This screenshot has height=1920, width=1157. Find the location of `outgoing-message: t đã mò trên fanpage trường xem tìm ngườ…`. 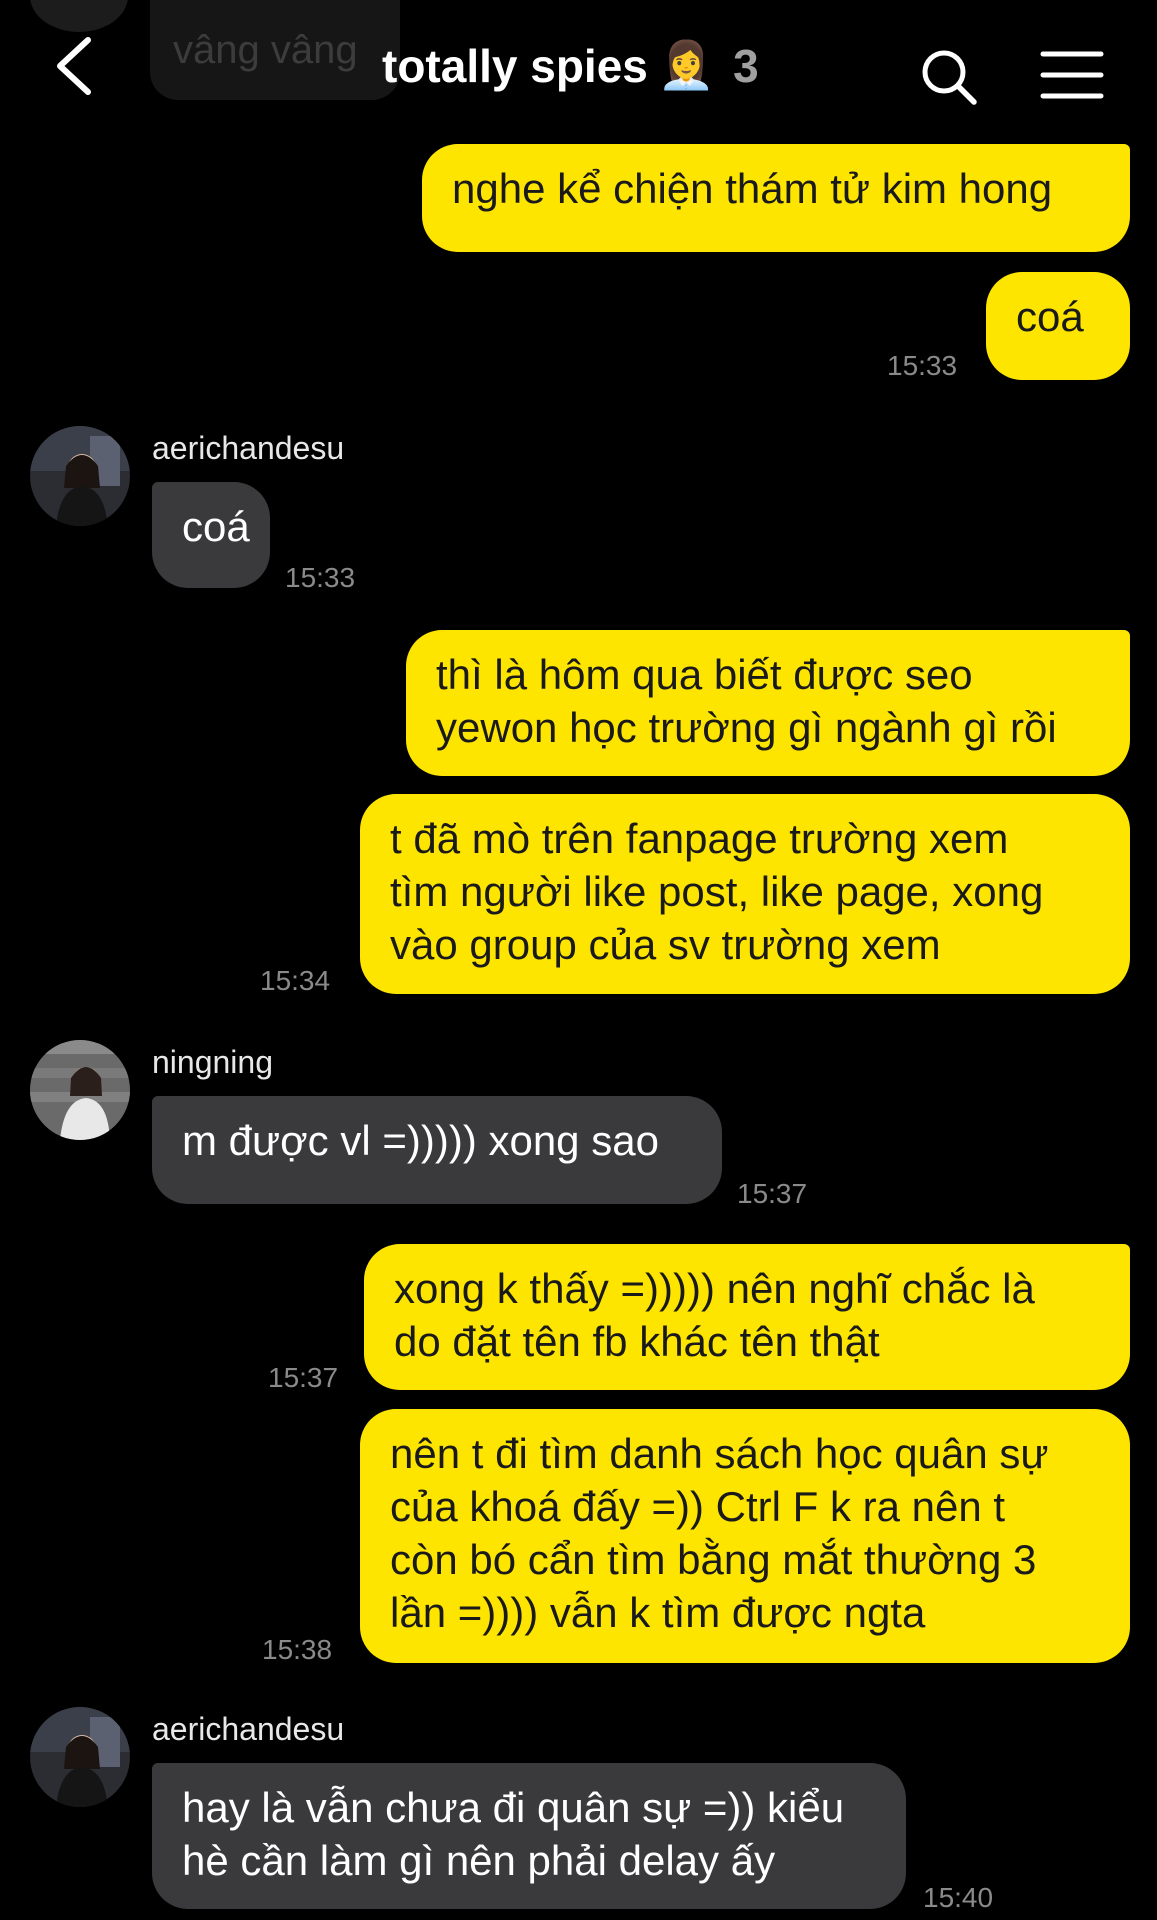

outgoing-message: t đã mò trên fanpage trường xem tìm ngườ… is located at coordinates (745, 894).